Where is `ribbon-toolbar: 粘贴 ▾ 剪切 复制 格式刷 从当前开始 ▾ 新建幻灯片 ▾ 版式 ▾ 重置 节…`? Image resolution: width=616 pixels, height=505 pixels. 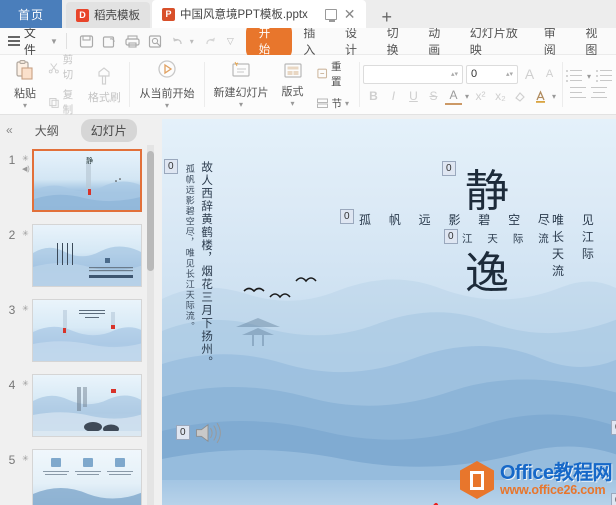 ribbon-toolbar: 粘贴 ▾ 剪切 复制 格式刷 从当前开始 ▾ 新建幻灯片 ▾ 版式 ▾ 重置 节… is located at coordinates (308, 85).